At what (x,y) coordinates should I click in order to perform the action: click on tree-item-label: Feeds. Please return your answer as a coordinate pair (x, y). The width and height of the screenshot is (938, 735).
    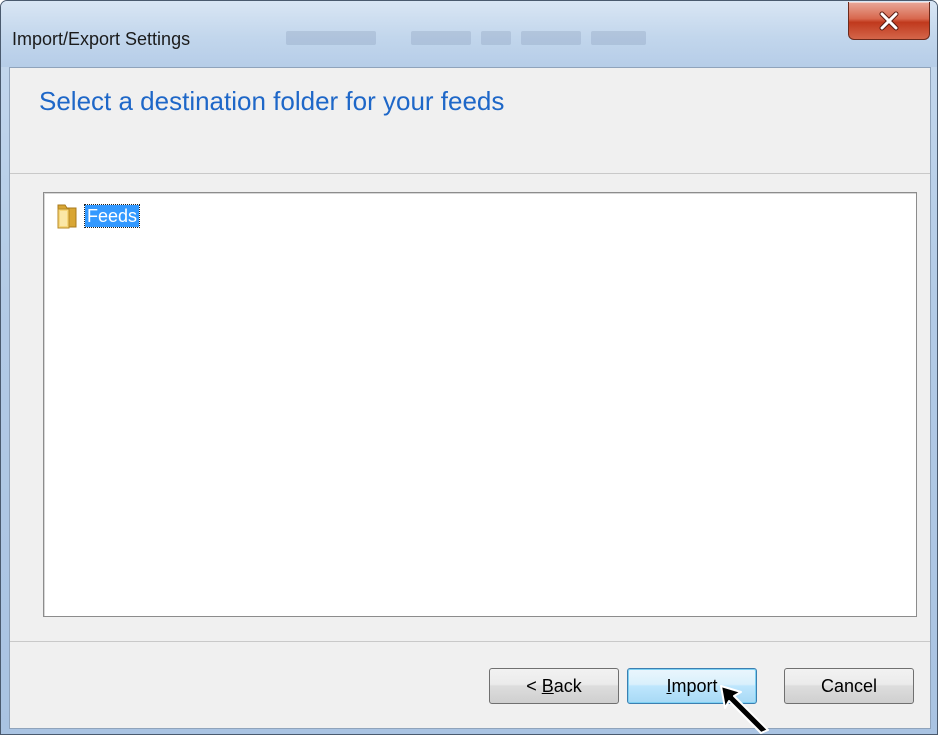
    Looking at the image, I should click on (112, 216).